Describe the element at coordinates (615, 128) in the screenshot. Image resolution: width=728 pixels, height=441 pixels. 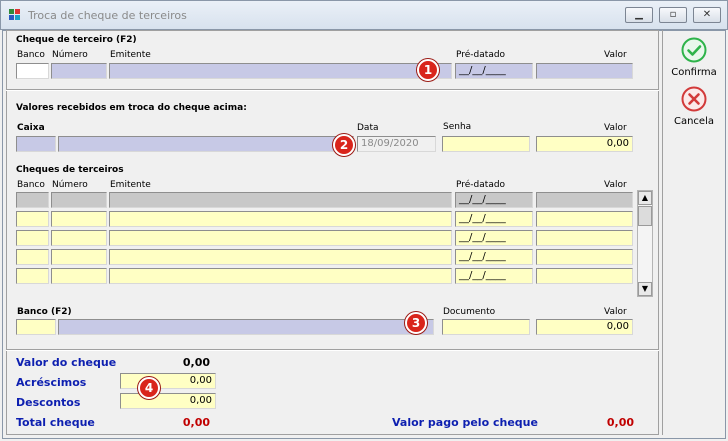
I see `recebidos-valor-label: Valor` at that location.